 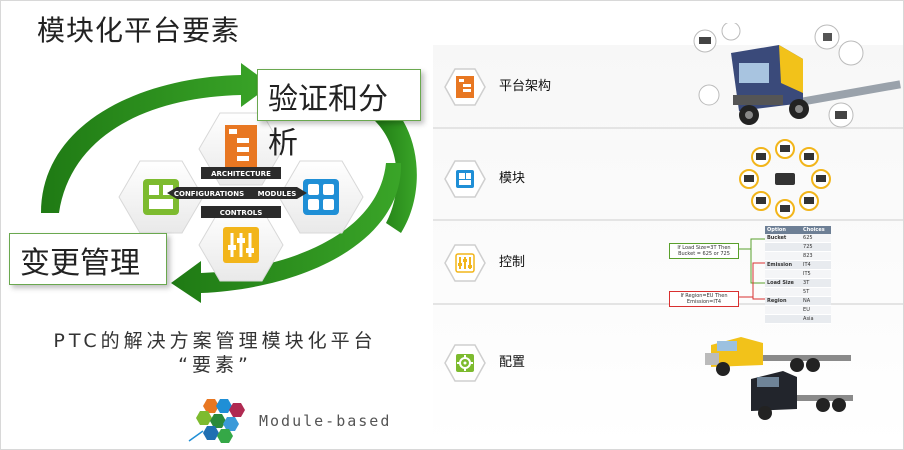 I want to click on modules-icon, so click(x=465, y=179).